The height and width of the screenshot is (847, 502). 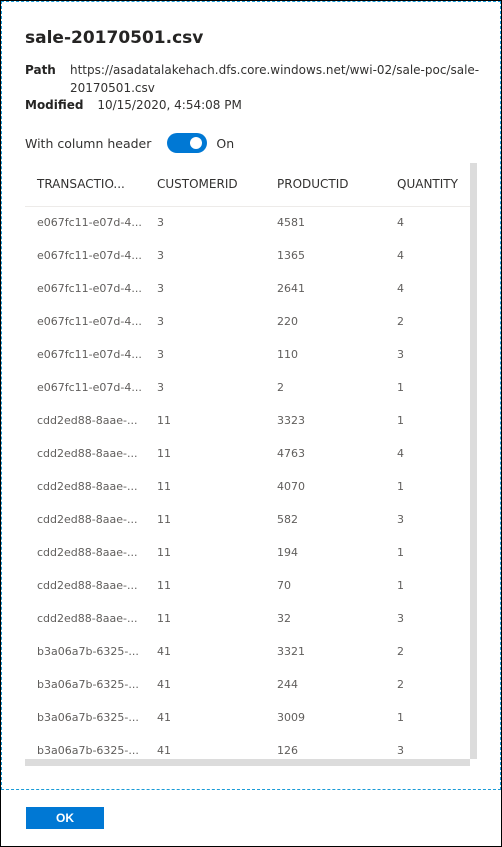 I want to click on table-row: e067fc11-e07d-4... 3 4581 4, so click(x=247, y=223).